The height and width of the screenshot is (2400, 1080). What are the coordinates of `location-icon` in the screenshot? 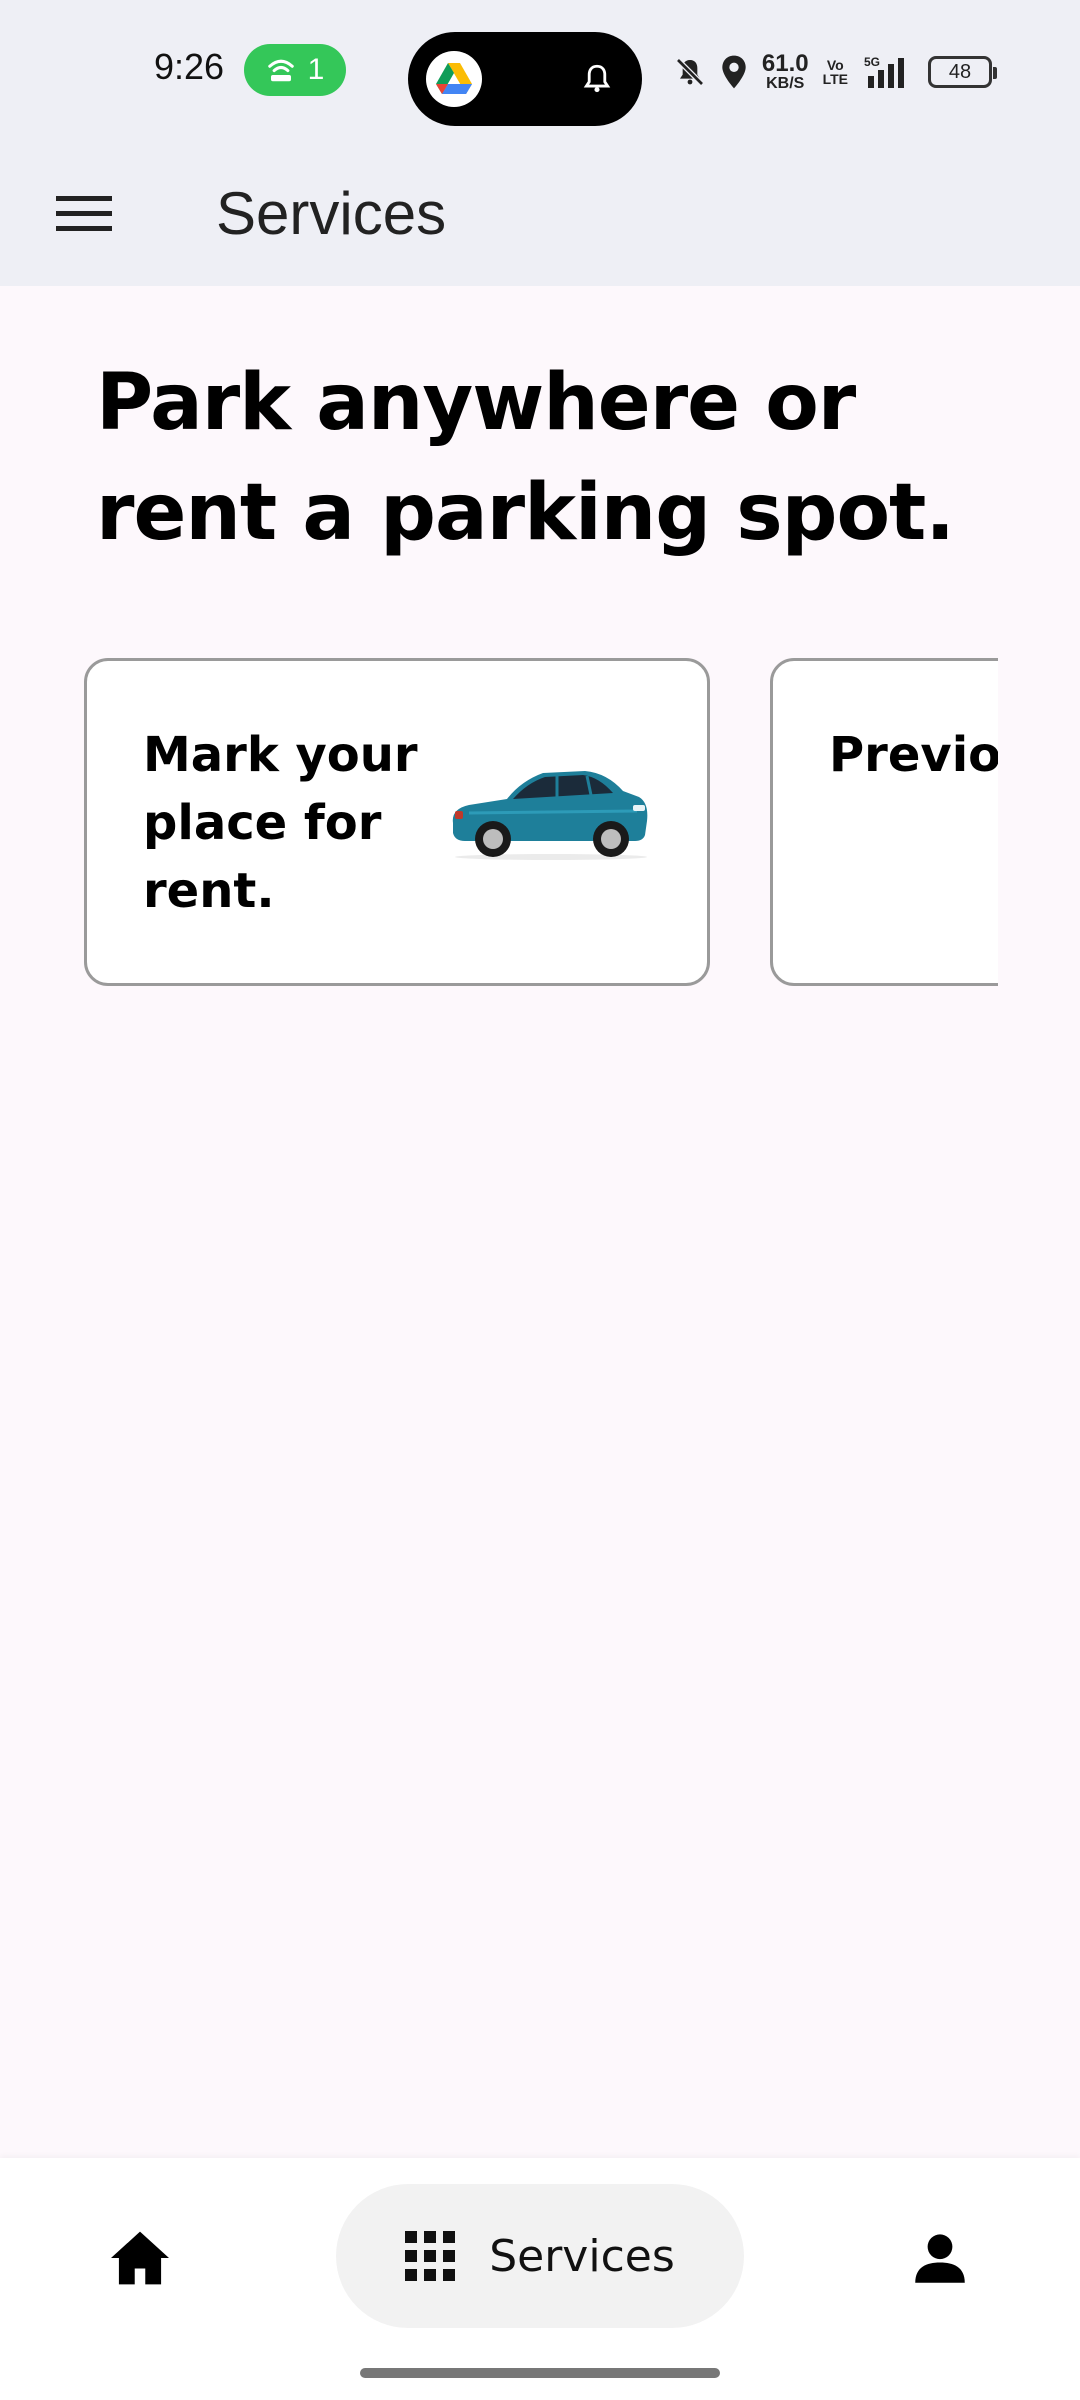 It's located at (734, 72).